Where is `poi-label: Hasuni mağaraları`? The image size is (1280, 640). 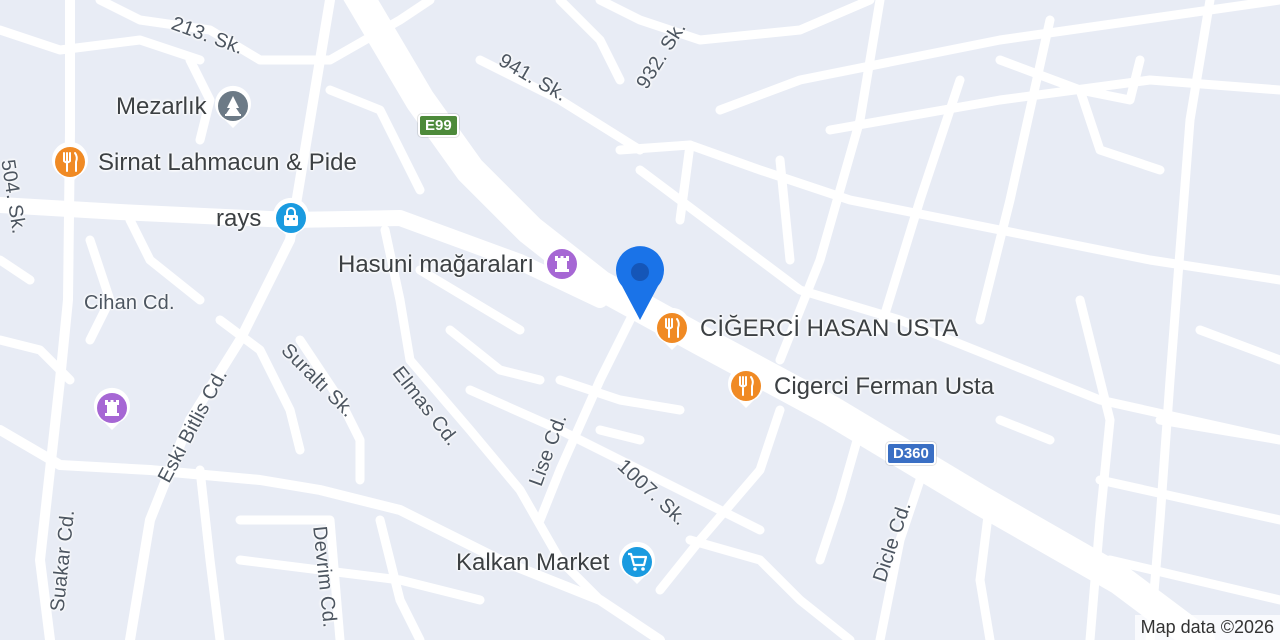 poi-label: Hasuni mağaraları is located at coordinates (436, 264).